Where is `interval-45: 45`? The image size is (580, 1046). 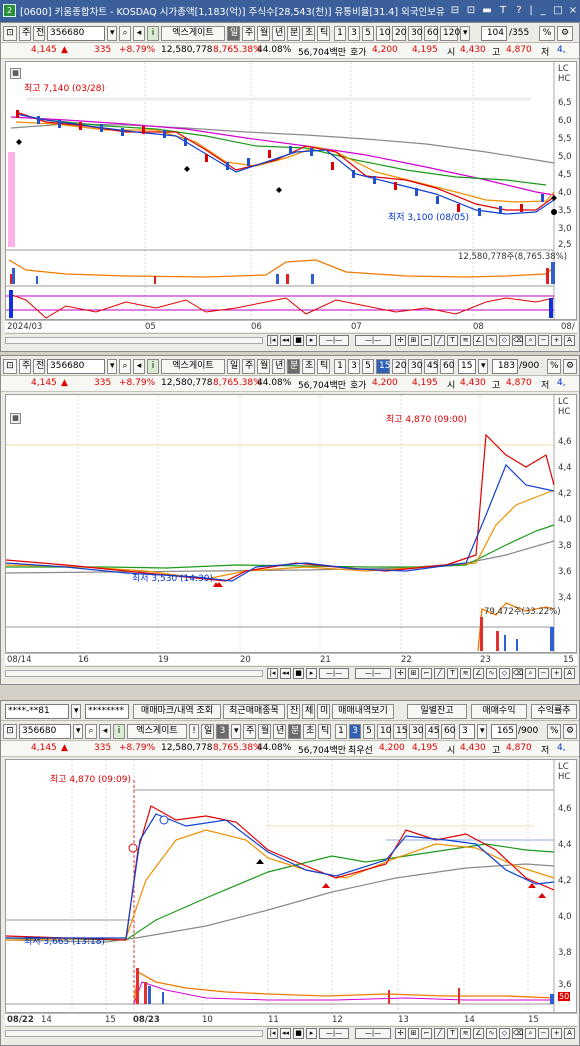
interval-45: 45 is located at coordinates (432, 731).